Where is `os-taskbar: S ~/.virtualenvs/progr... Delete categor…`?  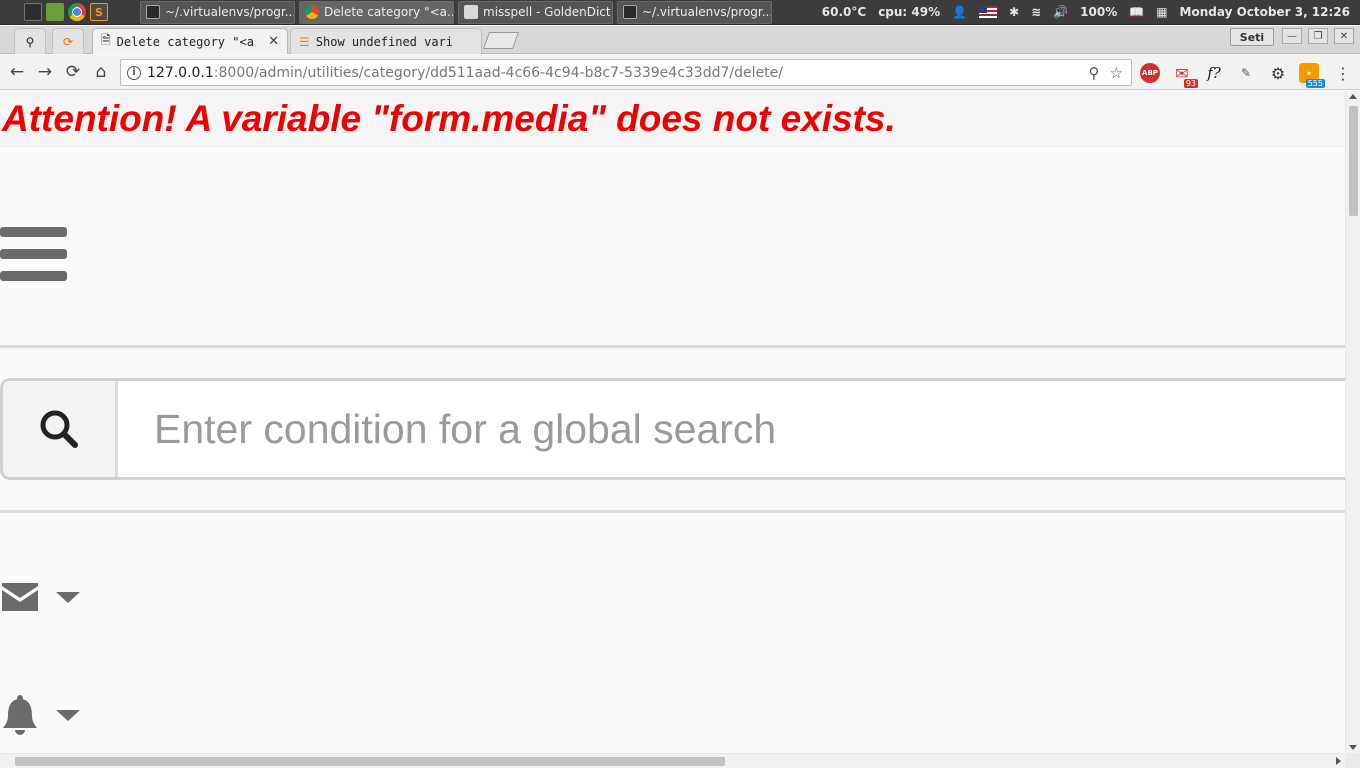
os-taskbar: S ~/.virtualenvs/progr... Delete categor… is located at coordinates (680, 12).